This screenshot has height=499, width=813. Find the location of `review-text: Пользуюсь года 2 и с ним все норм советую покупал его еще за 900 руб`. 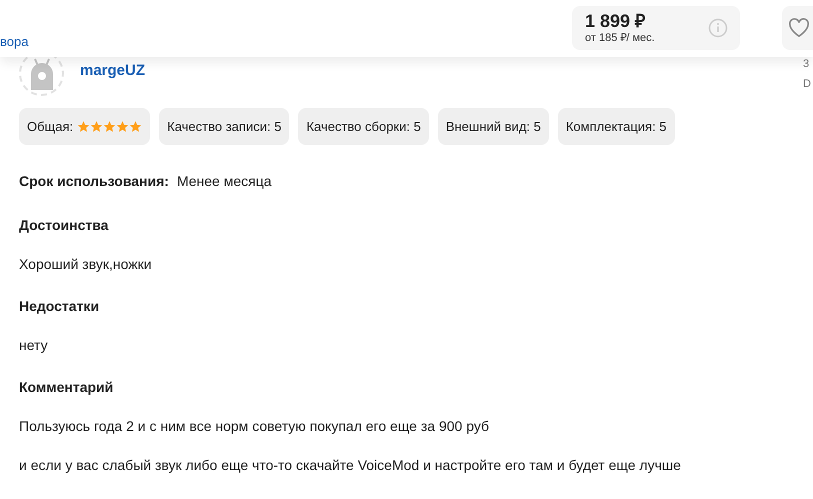

review-text: Пользуюсь года 2 и с ним все норм советую покупал его еще за 900 руб is located at coordinates (254, 426).